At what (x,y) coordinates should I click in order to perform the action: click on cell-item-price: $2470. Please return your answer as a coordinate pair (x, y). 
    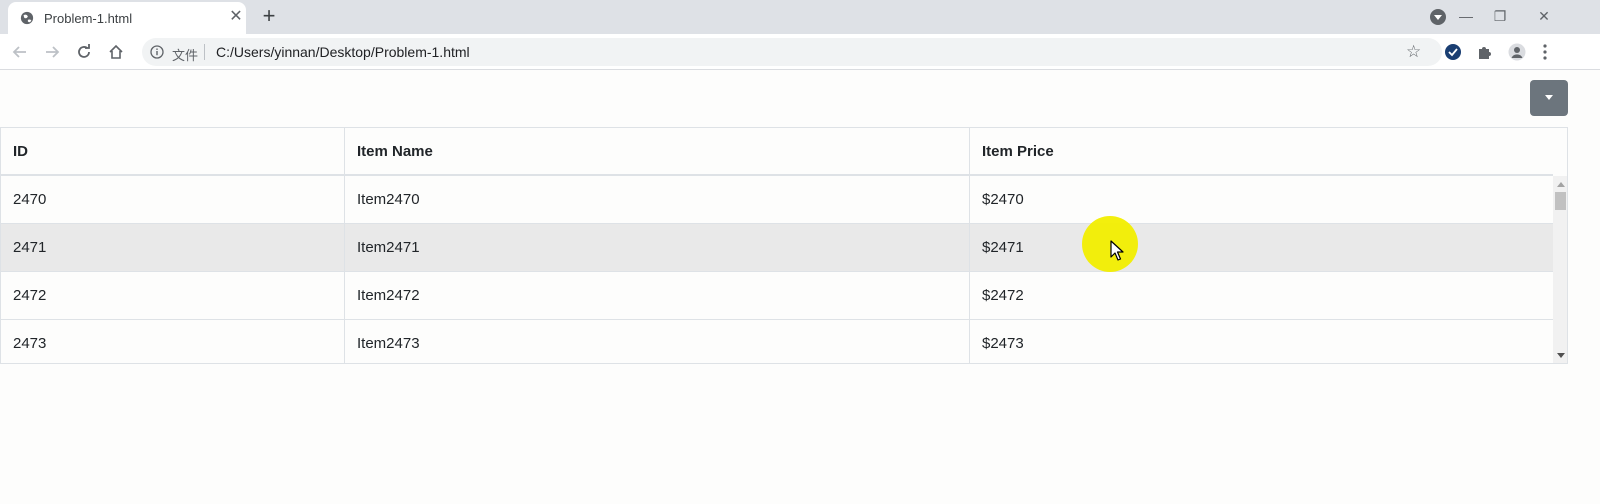
    Looking at the image, I should click on (1003, 199).